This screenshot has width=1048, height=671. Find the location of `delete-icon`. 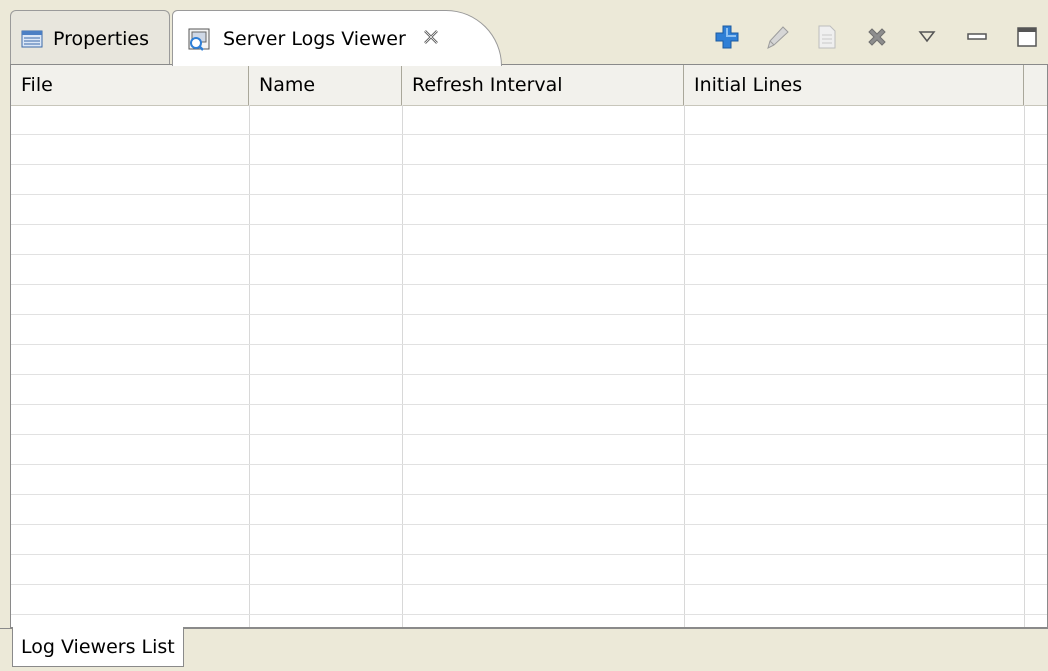

delete-icon is located at coordinates (877, 37).